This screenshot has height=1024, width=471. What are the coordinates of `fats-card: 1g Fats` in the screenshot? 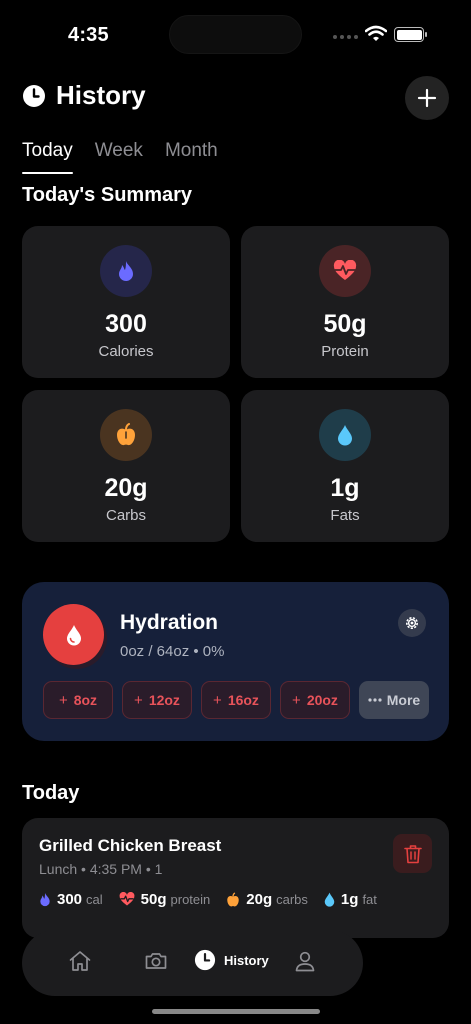 It's located at (345, 466).